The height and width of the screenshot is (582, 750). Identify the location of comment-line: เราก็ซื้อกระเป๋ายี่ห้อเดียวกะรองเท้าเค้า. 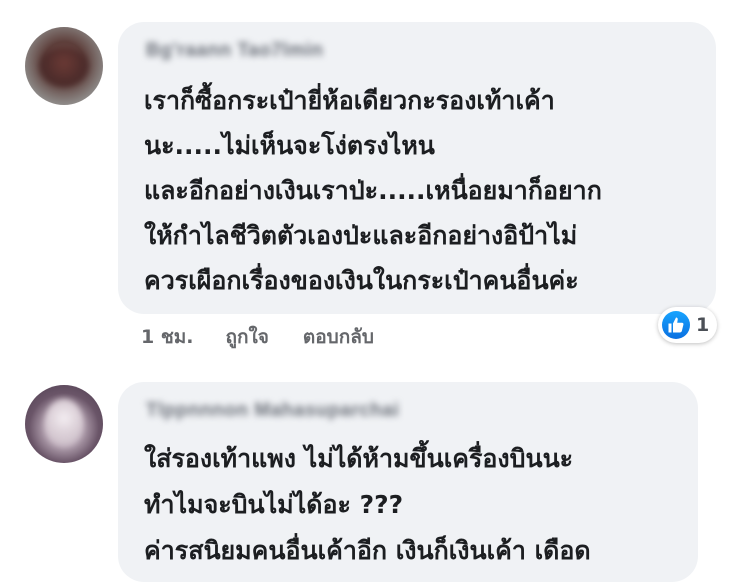
(349, 100).